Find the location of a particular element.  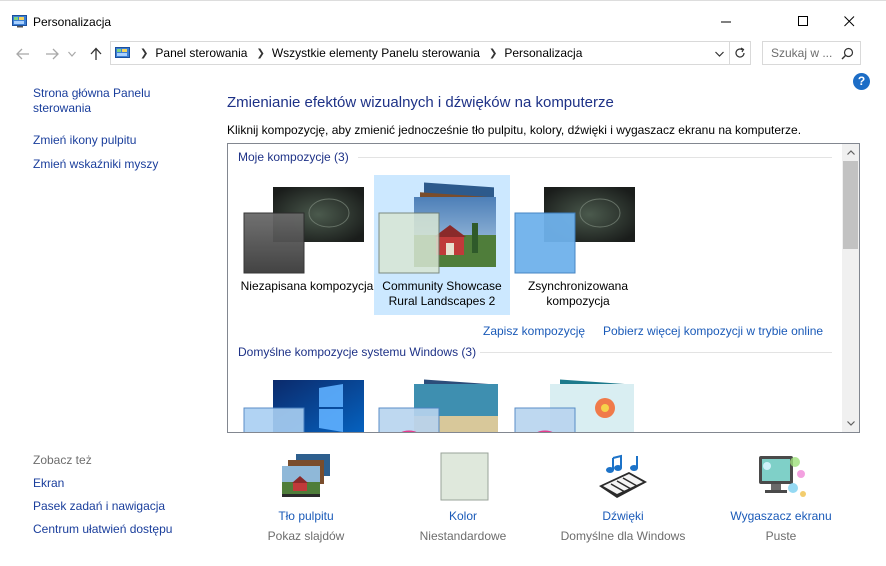

theme-preview-dark is located at coordinates (303, 230).